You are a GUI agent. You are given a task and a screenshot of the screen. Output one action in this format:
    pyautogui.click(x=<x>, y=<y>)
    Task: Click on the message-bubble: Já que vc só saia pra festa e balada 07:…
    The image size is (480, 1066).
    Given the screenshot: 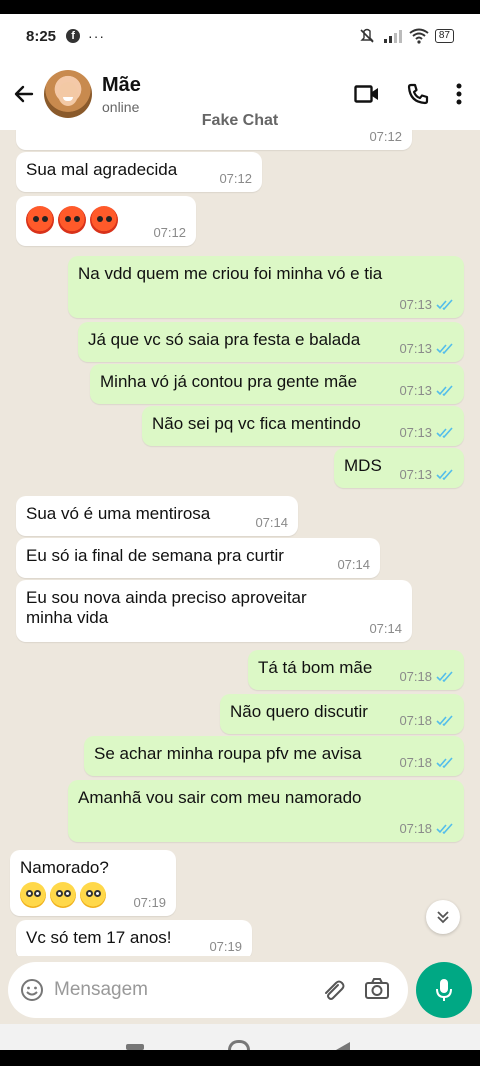 What is the action you would take?
    pyautogui.click(x=271, y=342)
    